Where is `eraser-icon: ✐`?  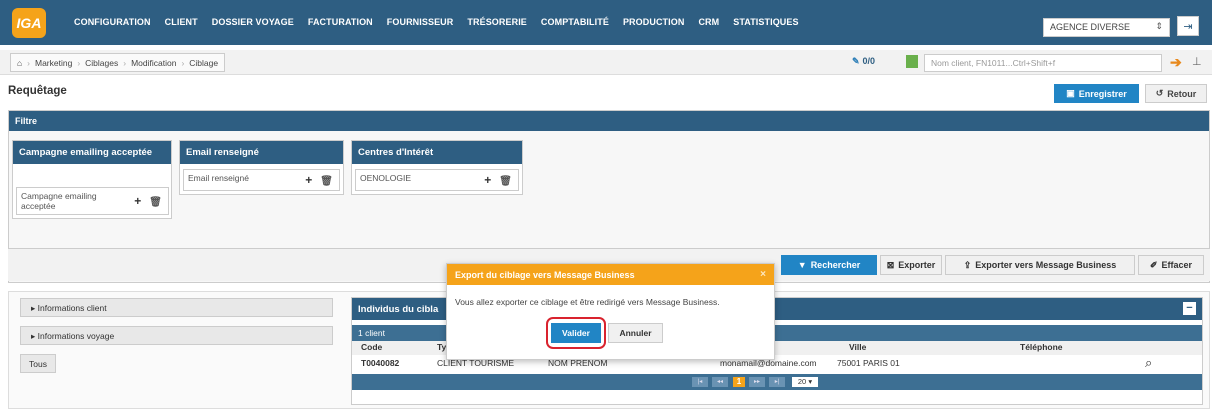
eraser-icon: ✐ is located at coordinates (1153, 264).